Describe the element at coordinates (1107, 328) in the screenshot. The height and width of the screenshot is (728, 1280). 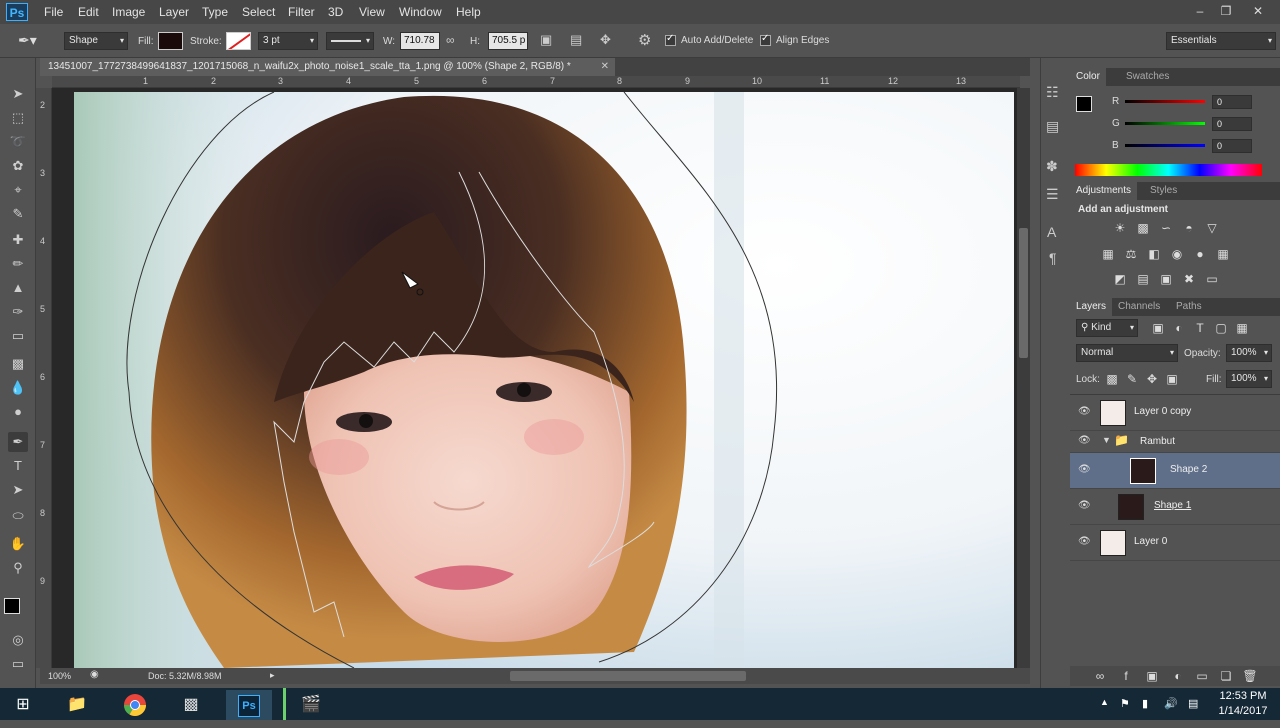
I see `layer-filter-dropdown: ⚲ Kind ▾` at that location.